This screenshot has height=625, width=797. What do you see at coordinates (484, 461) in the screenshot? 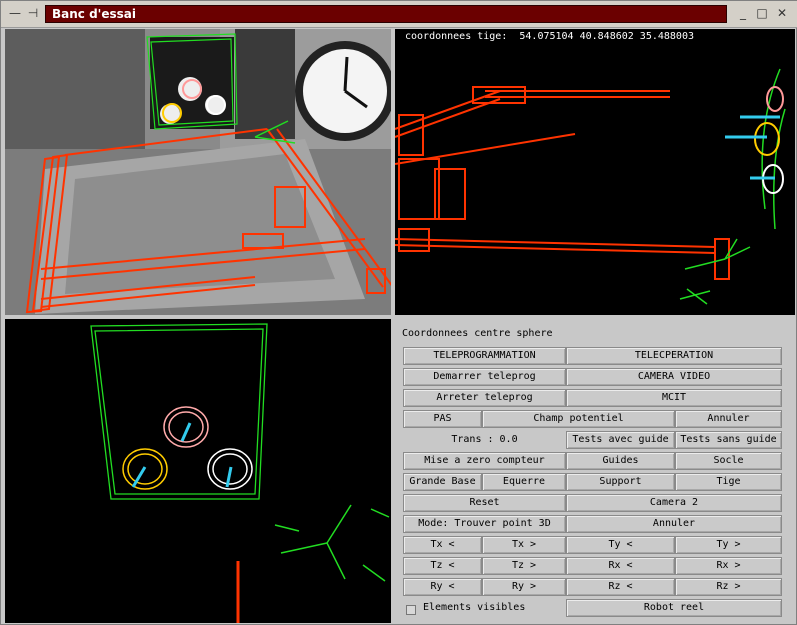
I see `reset-counter-button: Mise a zero compteur` at bounding box center [484, 461].